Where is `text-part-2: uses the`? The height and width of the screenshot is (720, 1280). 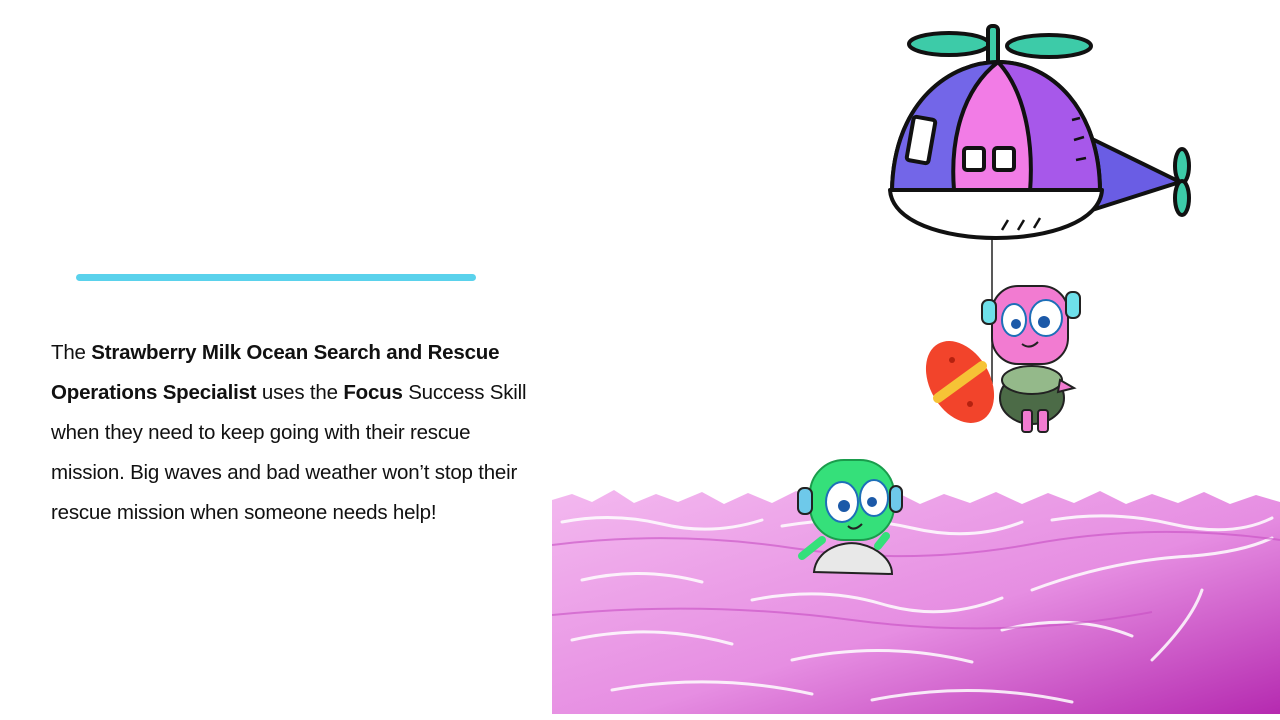
text-part-2: uses the is located at coordinates (300, 392).